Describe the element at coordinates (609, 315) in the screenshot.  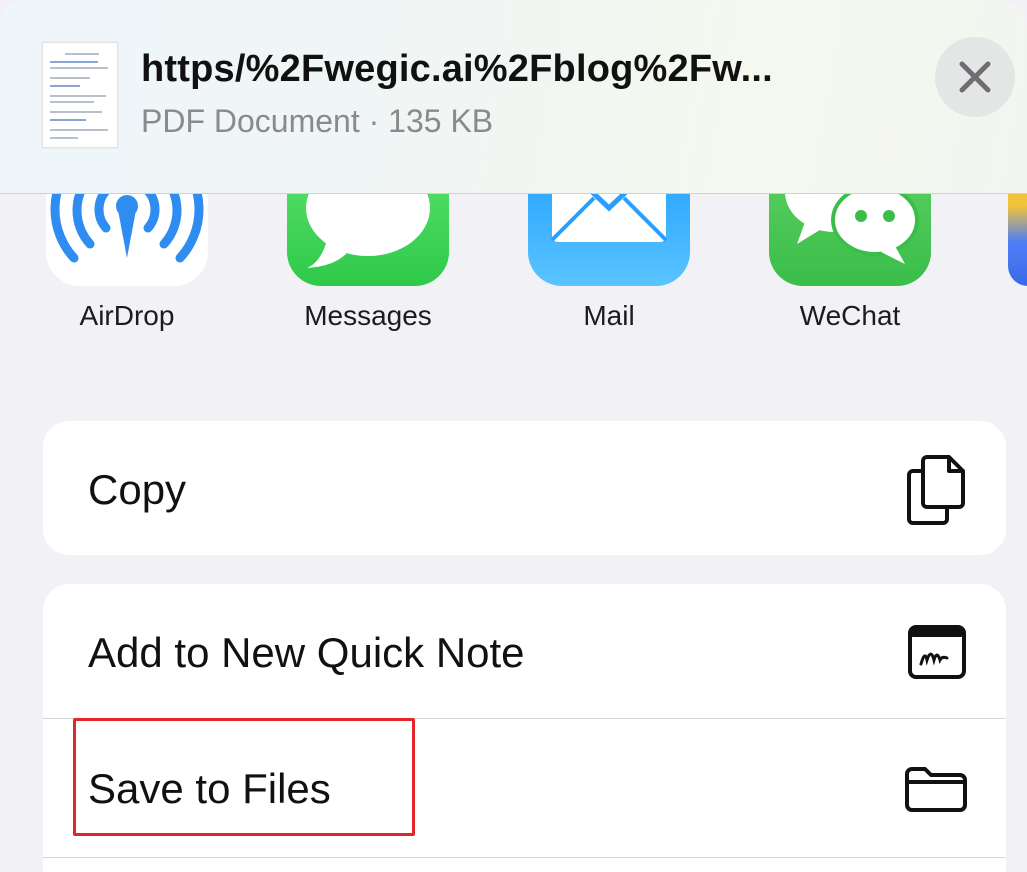
I see `app-label-mail: Mail` at that location.